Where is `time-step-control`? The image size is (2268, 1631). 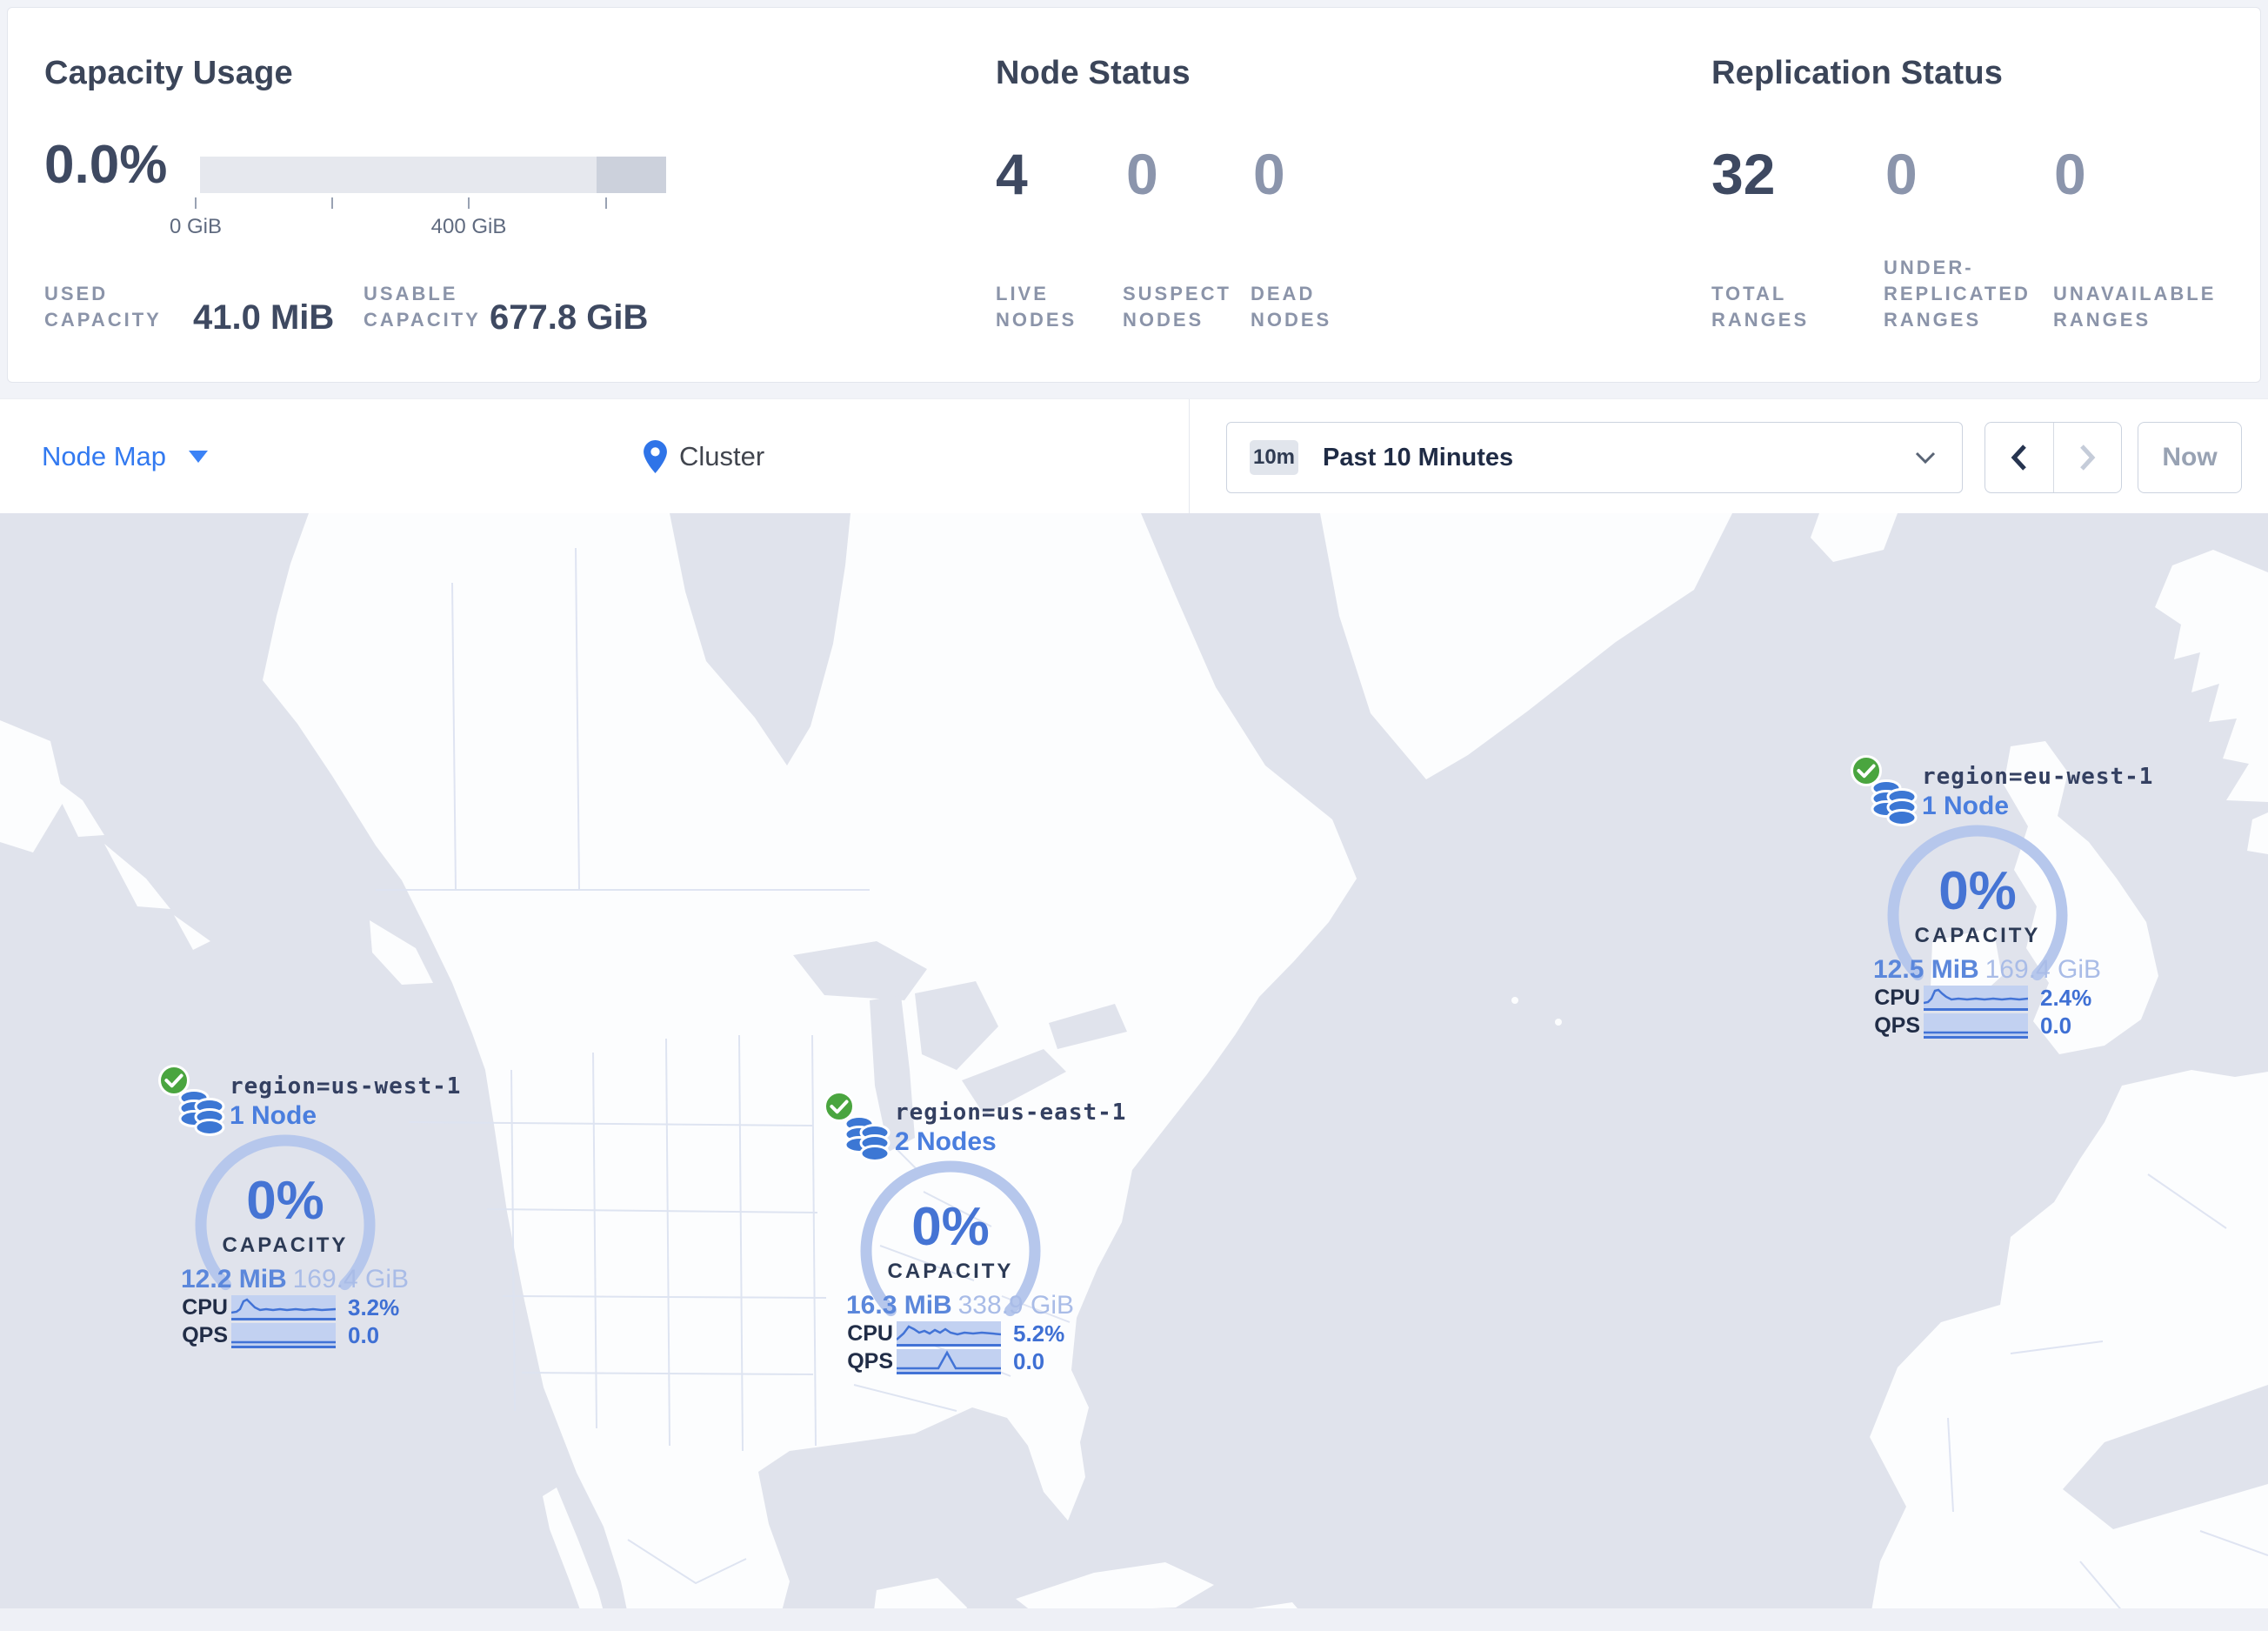 time-step-control is located at coordinates (2053, 457).